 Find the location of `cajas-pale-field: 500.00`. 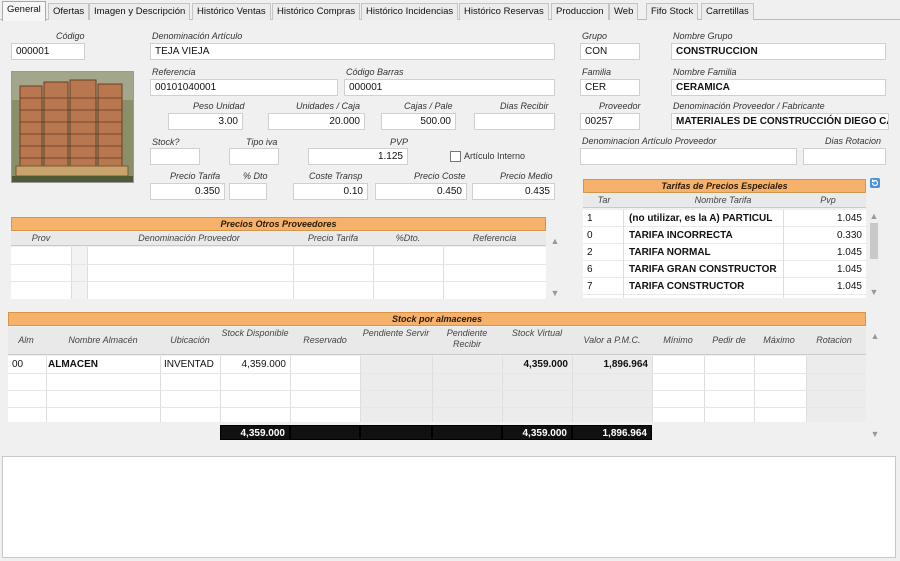

cajas-pale-field: 500.00 is located at coordinates (418, 121).